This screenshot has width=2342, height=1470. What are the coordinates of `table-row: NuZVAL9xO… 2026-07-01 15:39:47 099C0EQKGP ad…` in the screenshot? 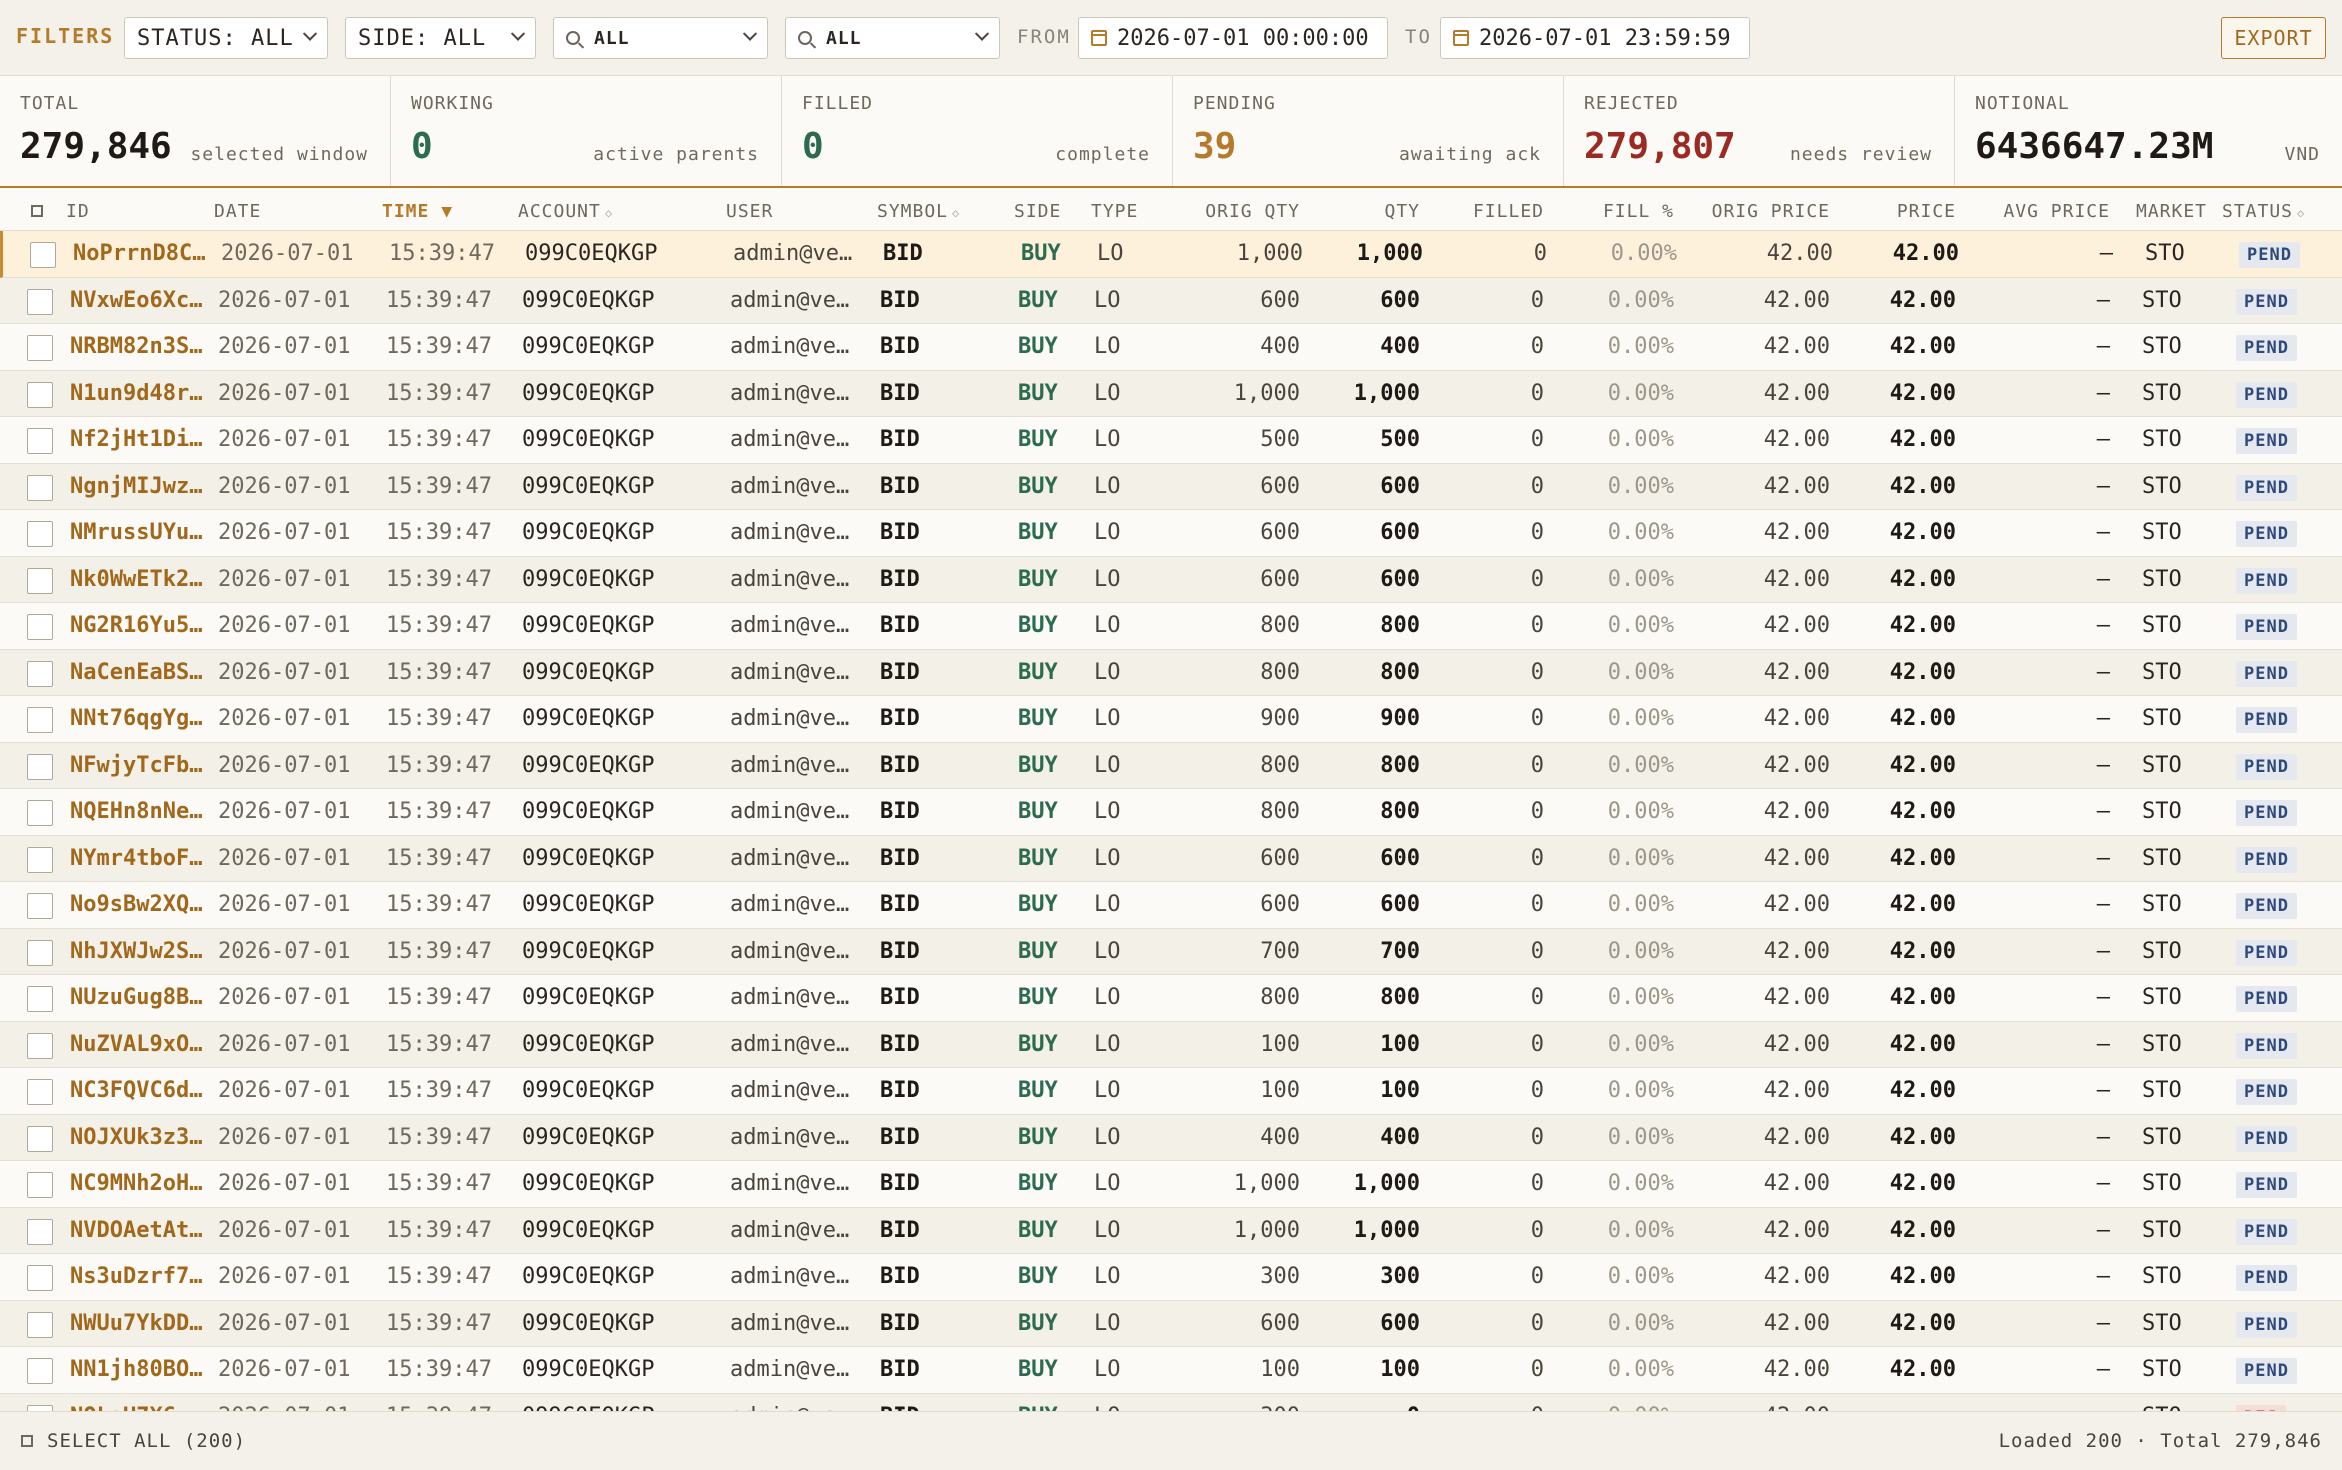 It's located at (1171, 1044).